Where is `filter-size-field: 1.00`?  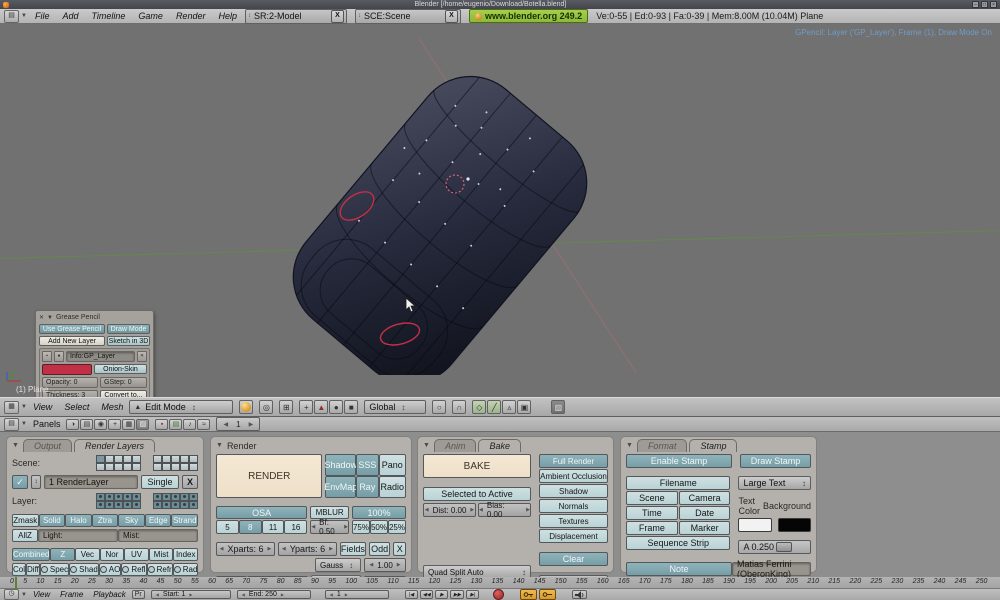 filter-size-field: 1.00 is located at coordinates (385, 565).